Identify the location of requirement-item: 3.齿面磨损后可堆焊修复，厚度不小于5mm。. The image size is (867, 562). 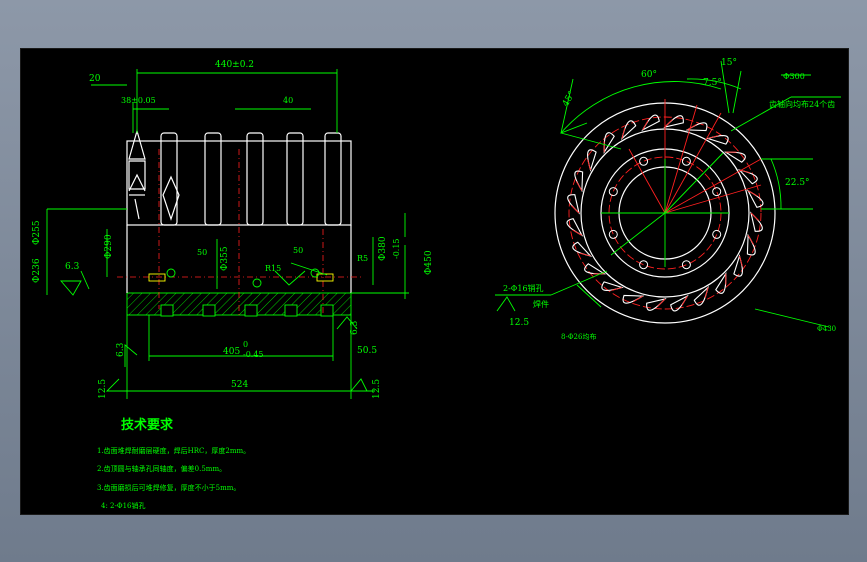
(168, 487).